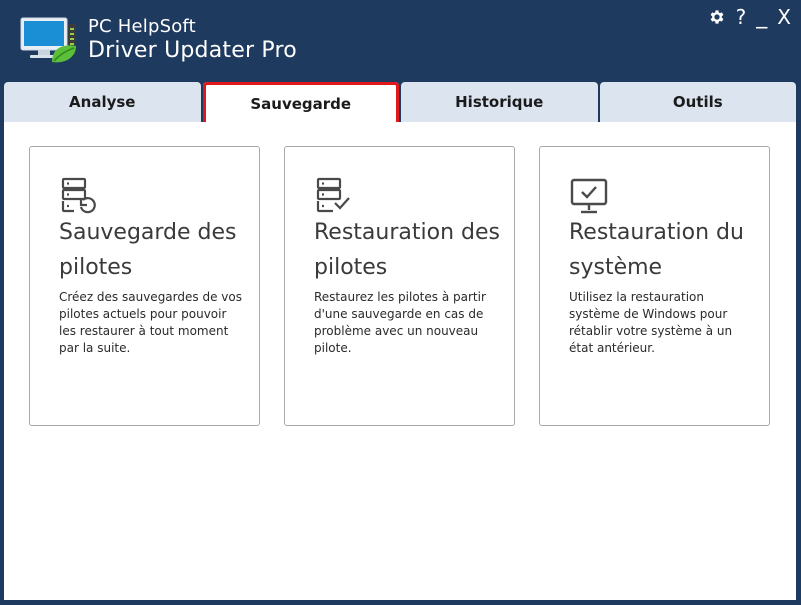 The height and width of the screenshot is (605, 801). Describe the element at coordinates (499, 102) in the screenshot. I see `tab-historique: Historique` at that location.